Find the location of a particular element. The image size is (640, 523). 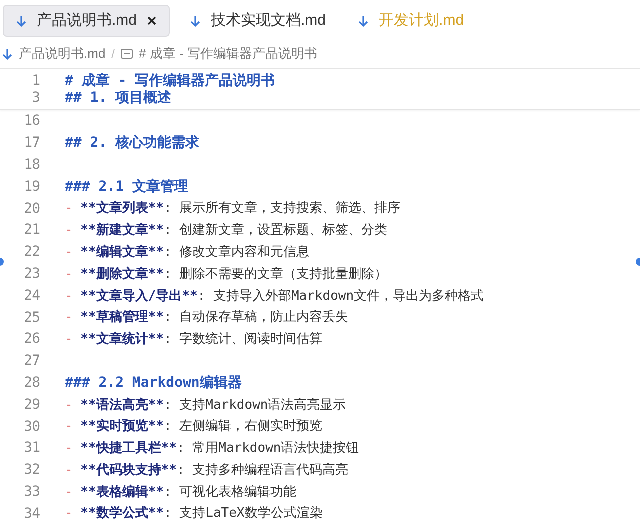

code-line: - **表格编辑**: 可视化表格编辑功能 is located at coordinates (181, 493).